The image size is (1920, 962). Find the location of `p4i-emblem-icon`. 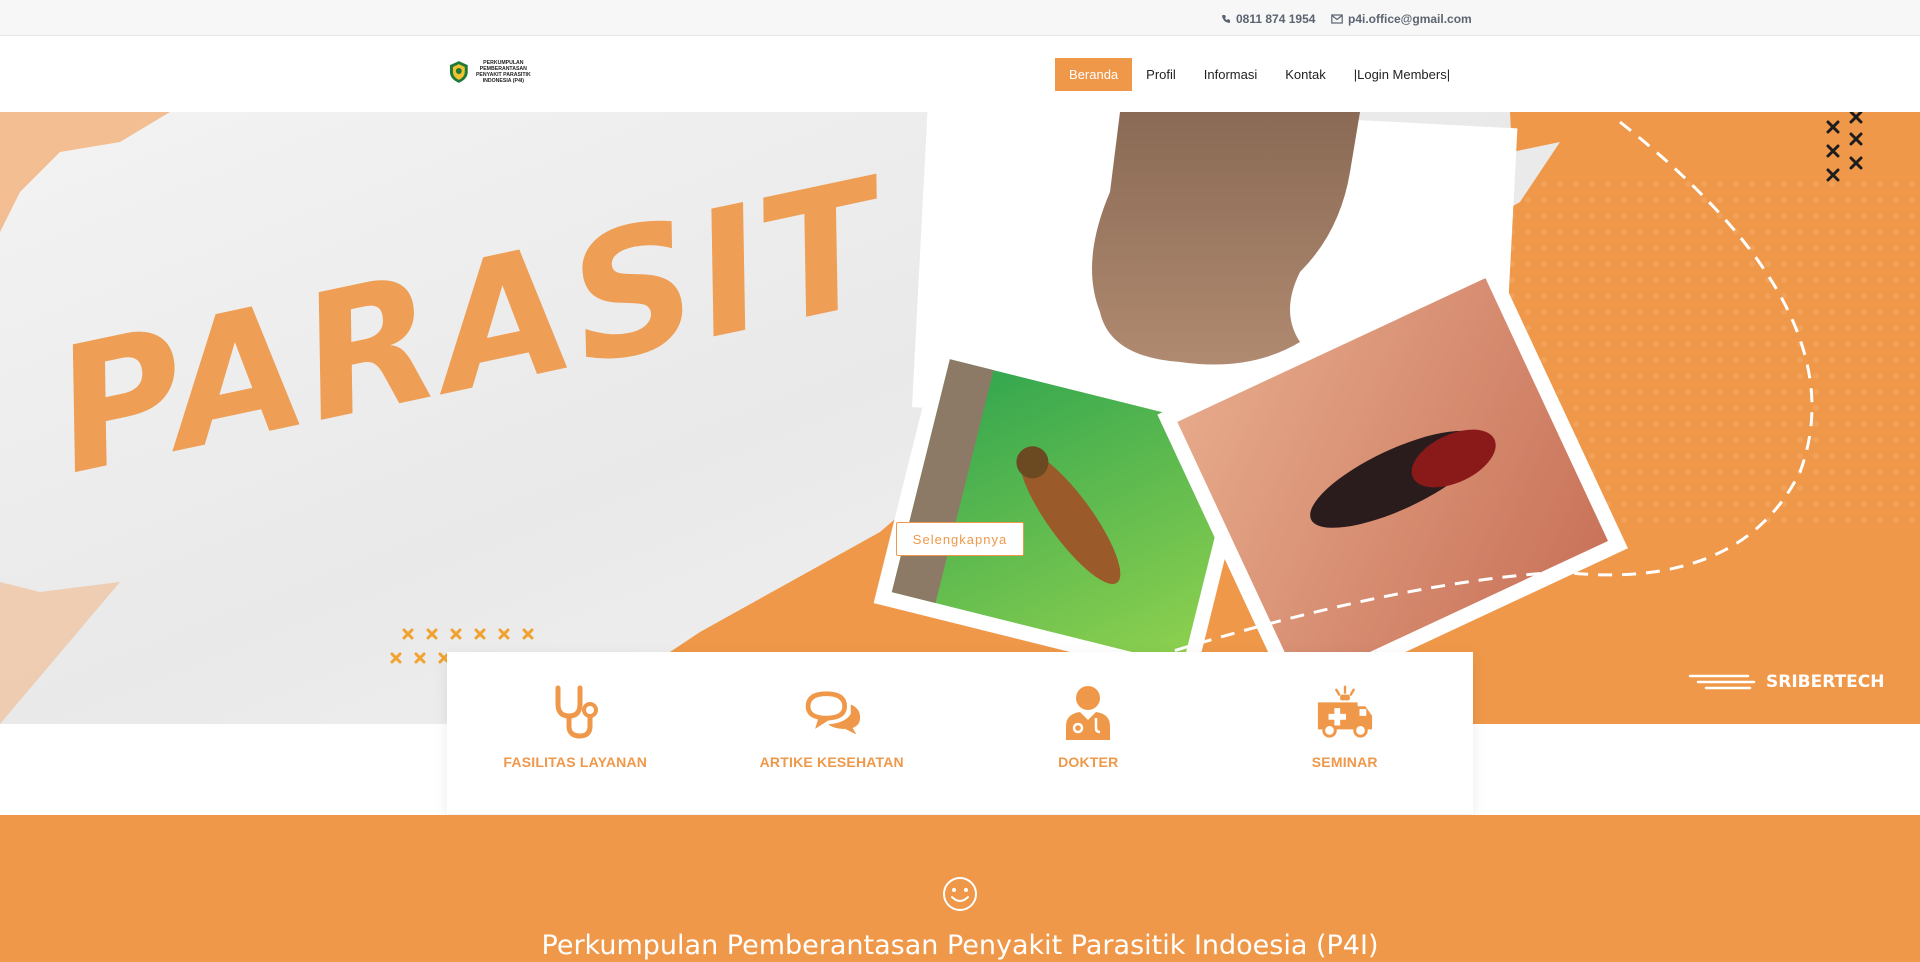

p4i-emblem-icon is located at coordinates (458, 72).